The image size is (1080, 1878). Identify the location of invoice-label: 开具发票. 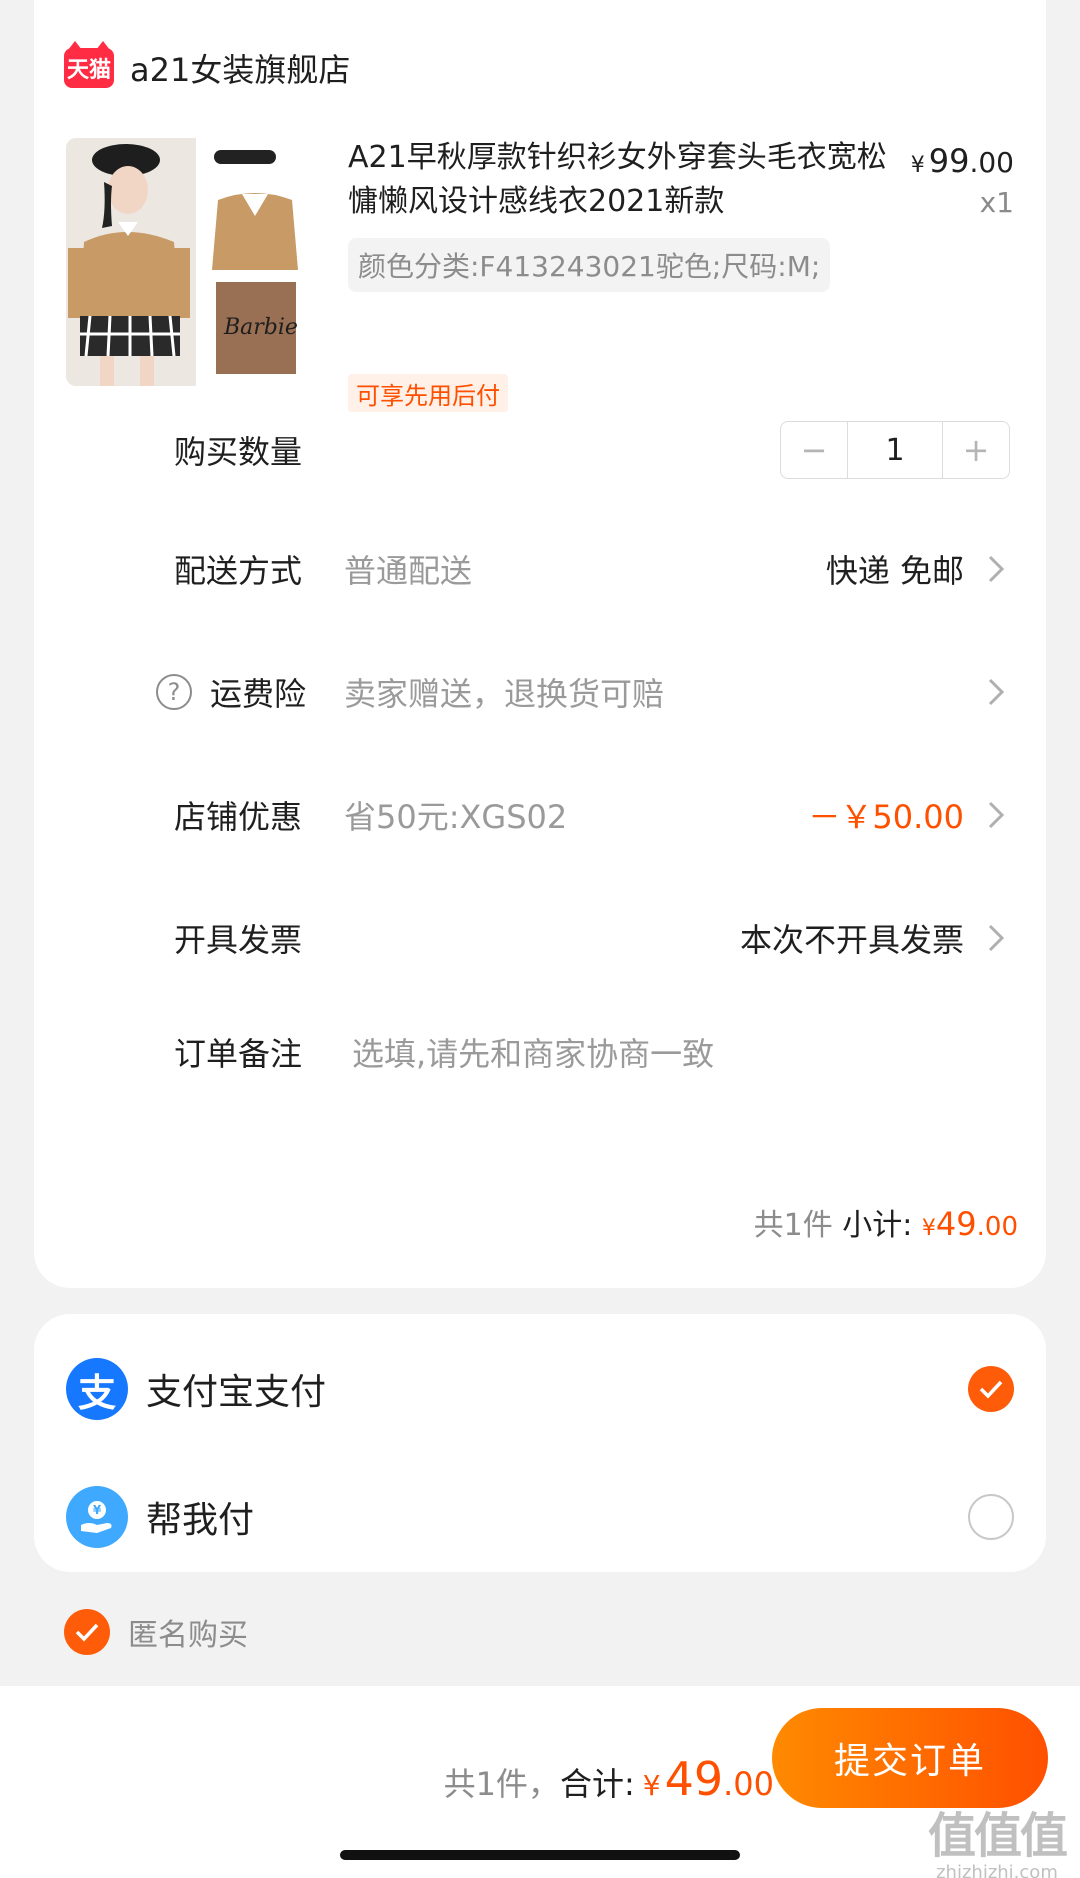
(238, 940).